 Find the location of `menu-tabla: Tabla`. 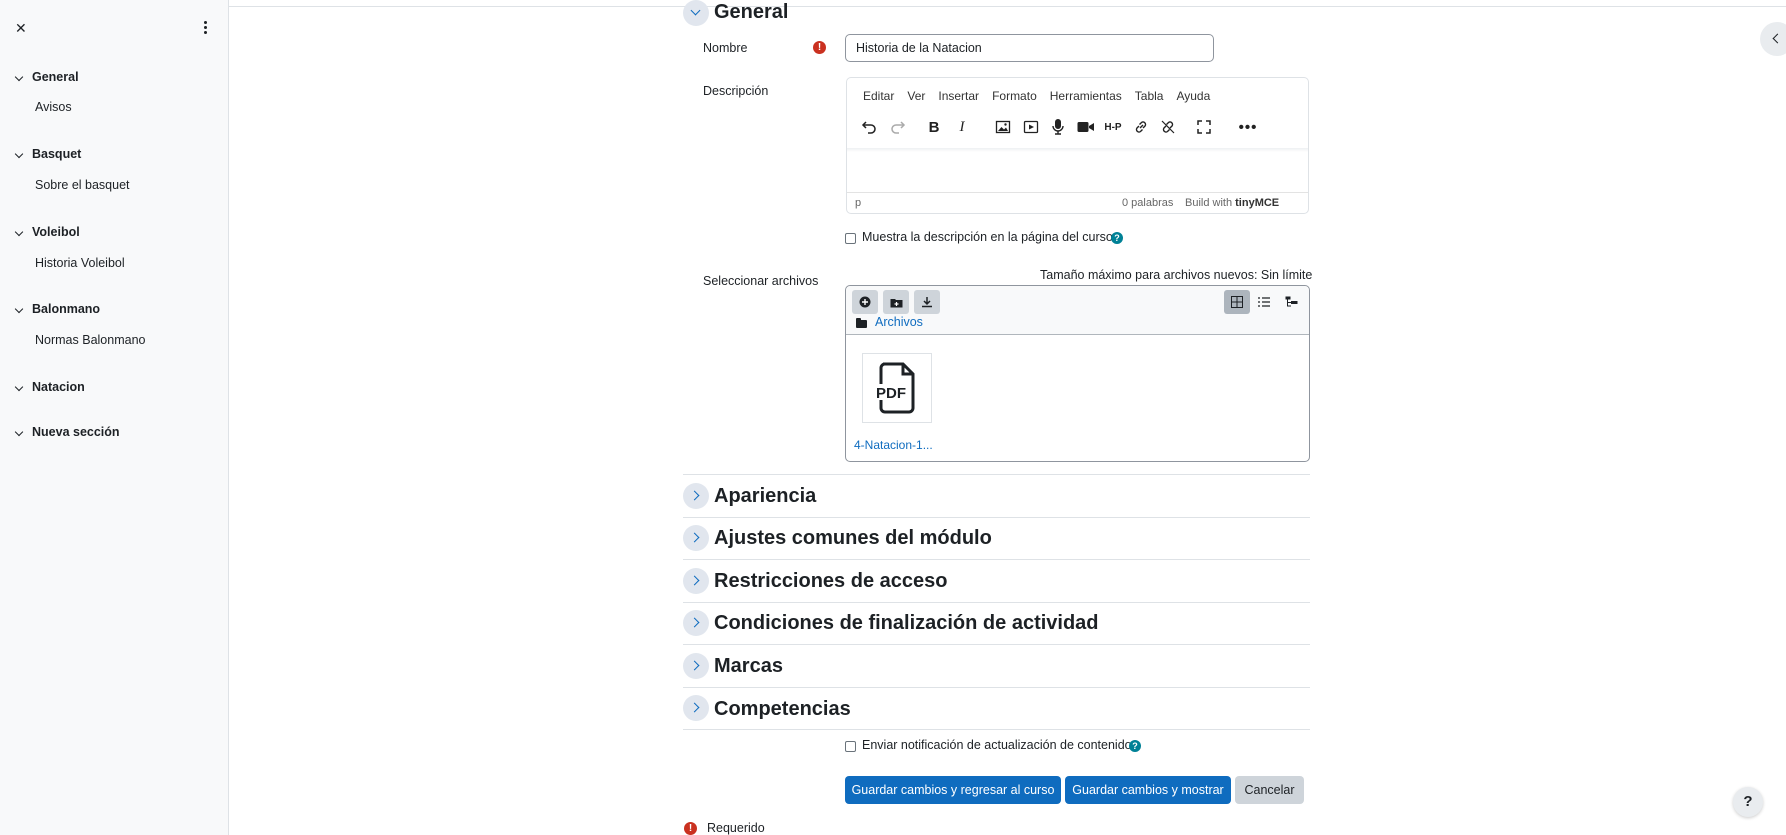

menu-tabla: Tabla is located at coordinates (1149, 96).